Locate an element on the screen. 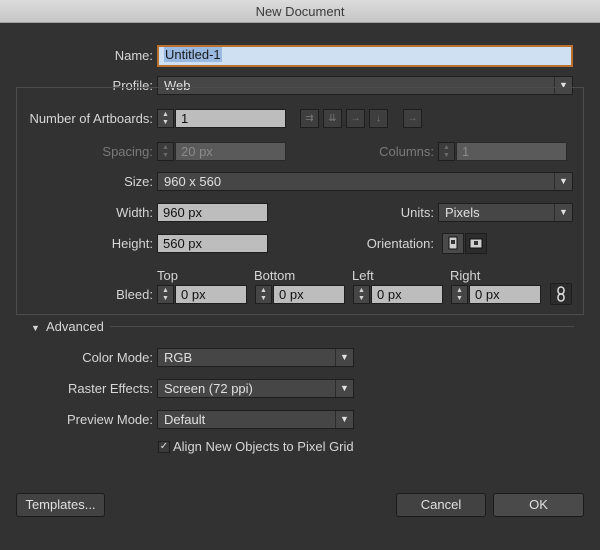  link-bleed-button is located at coordinates (561, 294).